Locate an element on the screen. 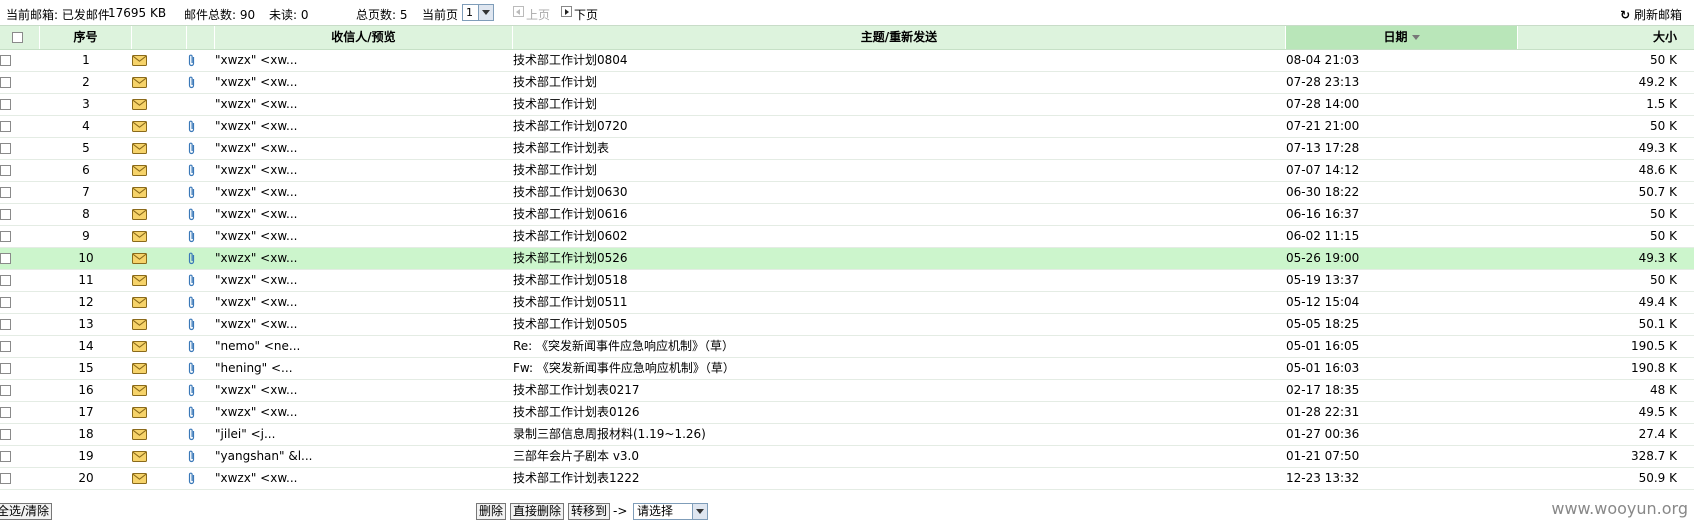  table-row: 5 "xwzx" <xw... 技术部工作计划表 07-13 17:28 49.3 K is located at coordinates (847, 149).